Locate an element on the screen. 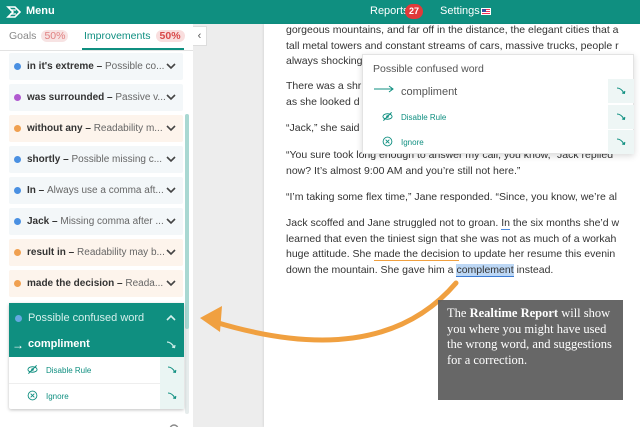  text-line: There was a shr is located at coordinates (324, 86).